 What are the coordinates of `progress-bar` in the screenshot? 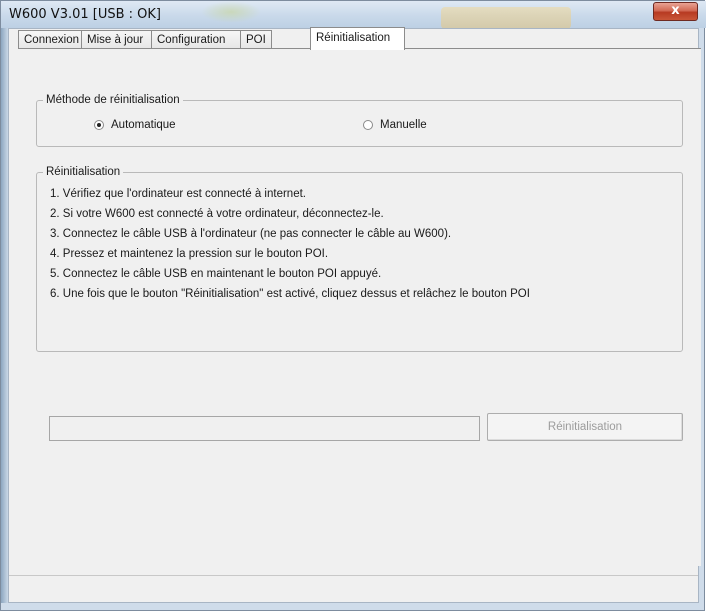 It's located at (264, 428).